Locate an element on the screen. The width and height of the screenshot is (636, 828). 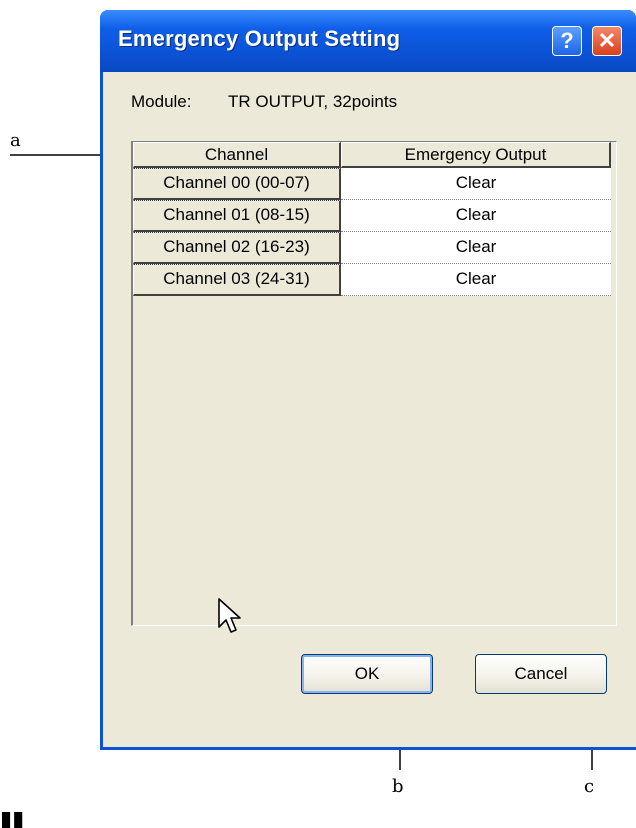
annotation-b: b is located at coordinates (398, 786).